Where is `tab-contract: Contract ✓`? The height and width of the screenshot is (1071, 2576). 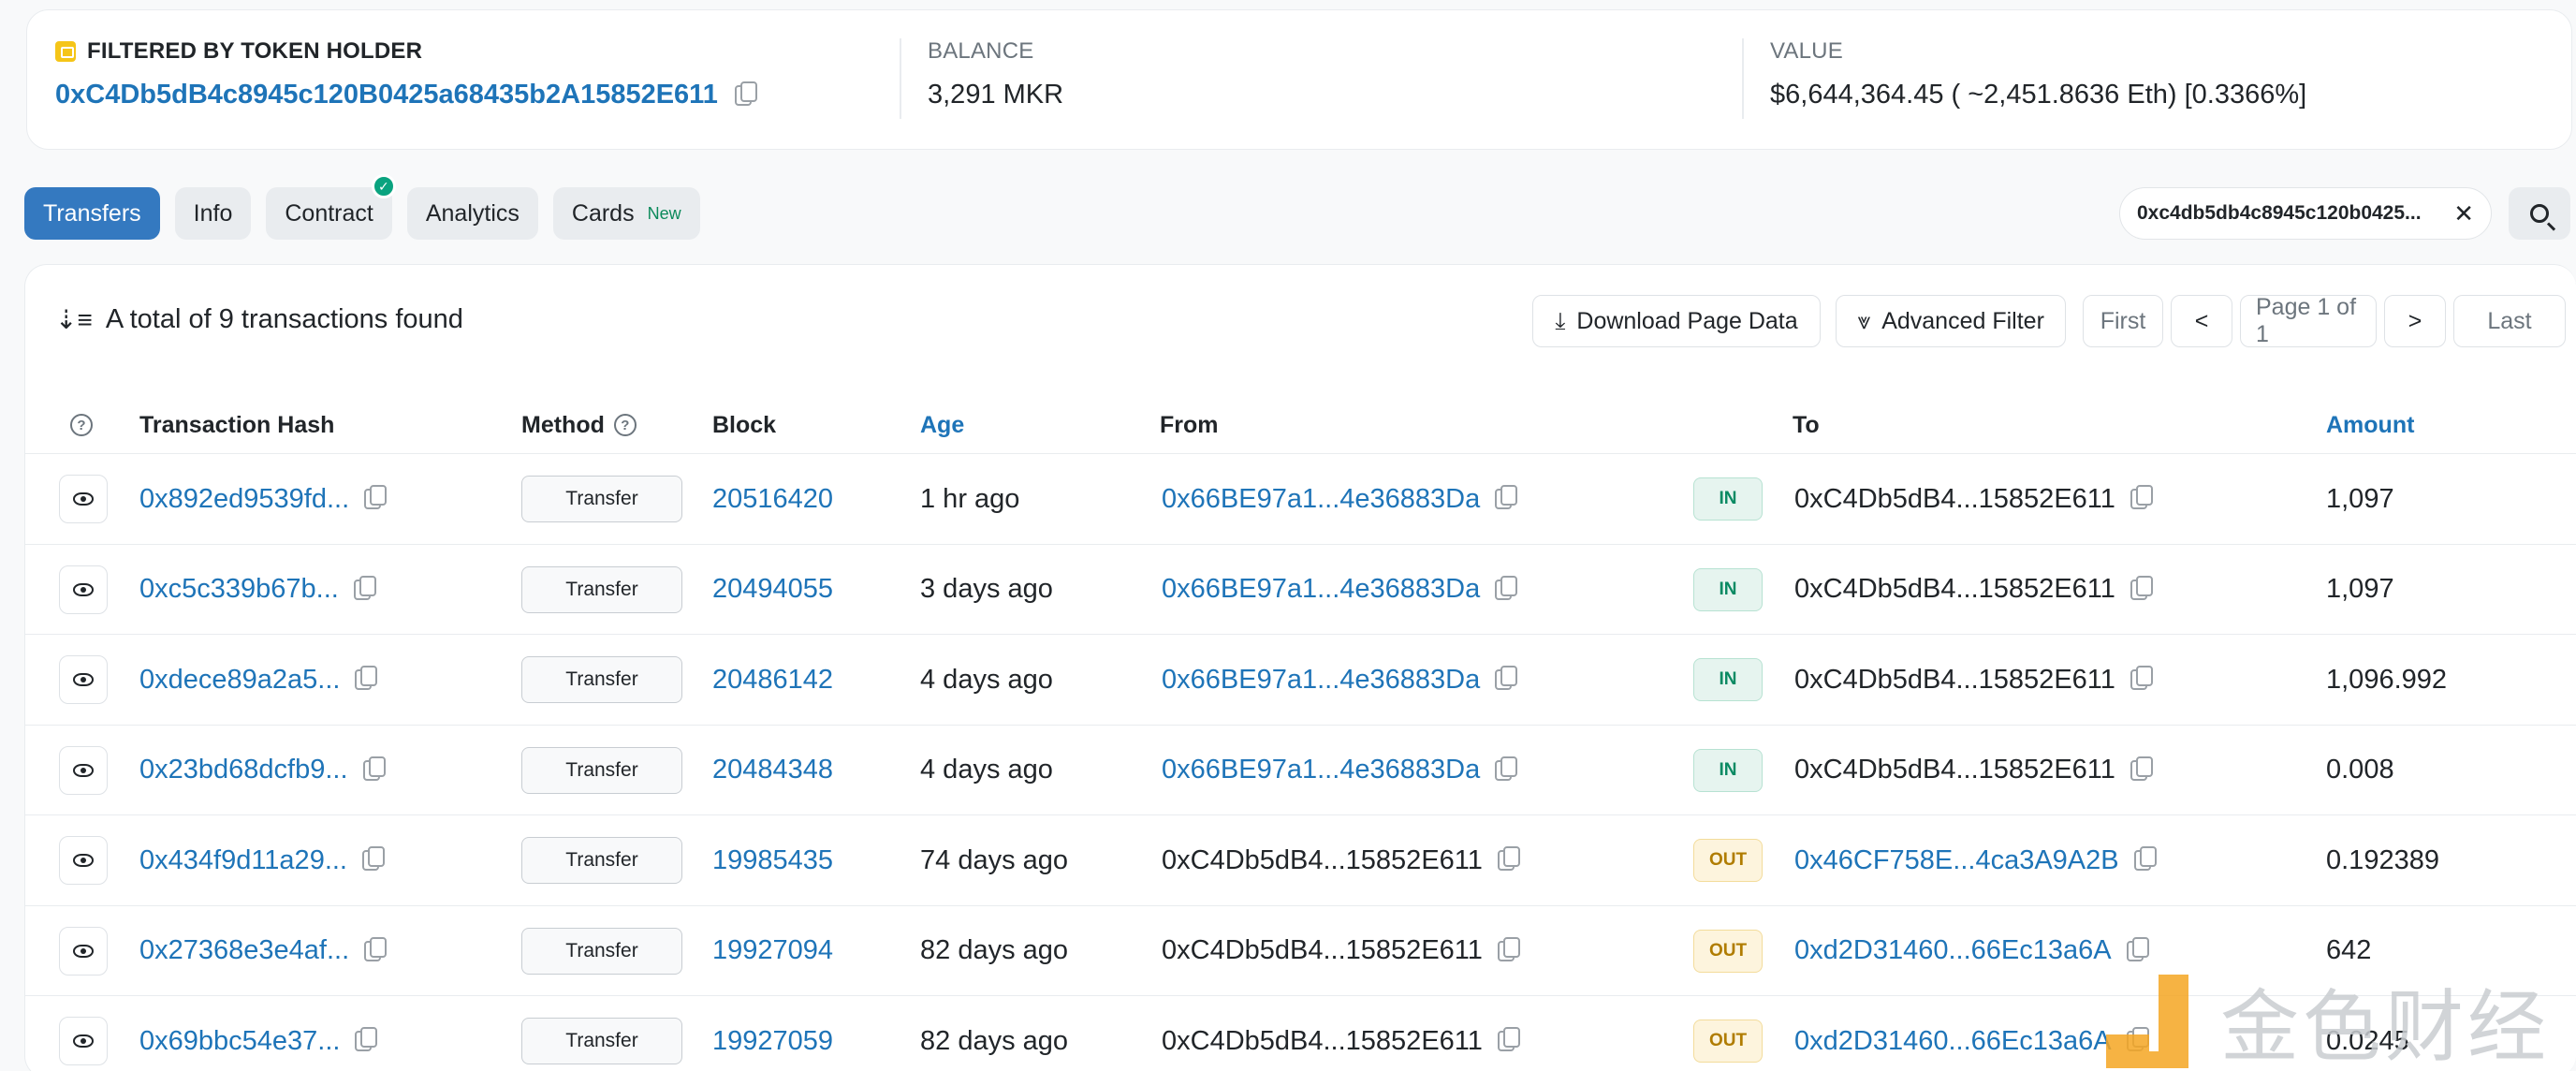 tab-contract: Contract ✓ is located at coordinates (331, 207).